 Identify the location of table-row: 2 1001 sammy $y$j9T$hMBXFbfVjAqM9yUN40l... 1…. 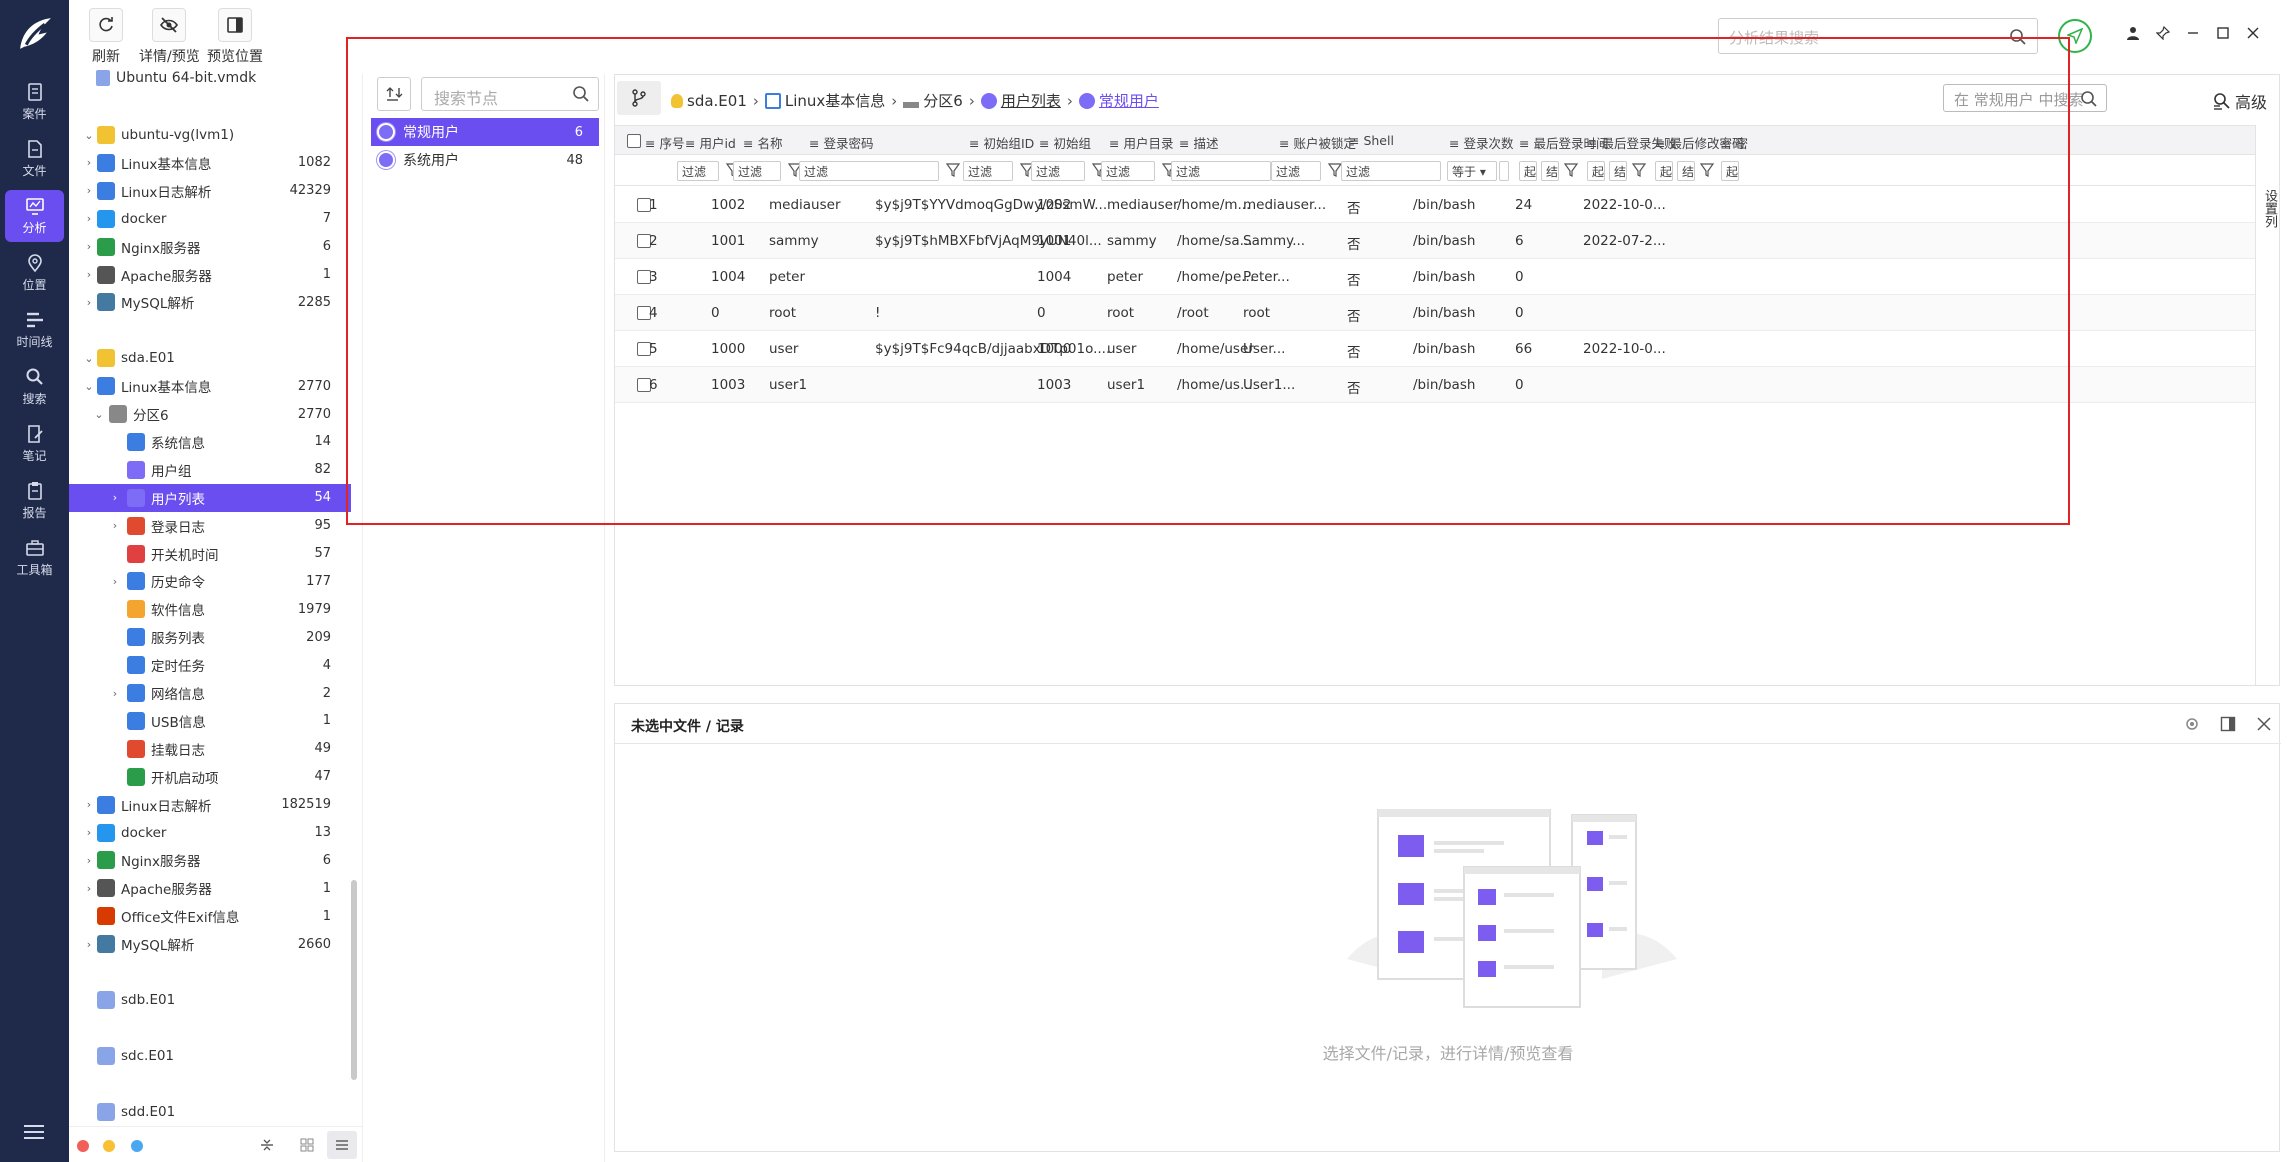
(1435, 241).